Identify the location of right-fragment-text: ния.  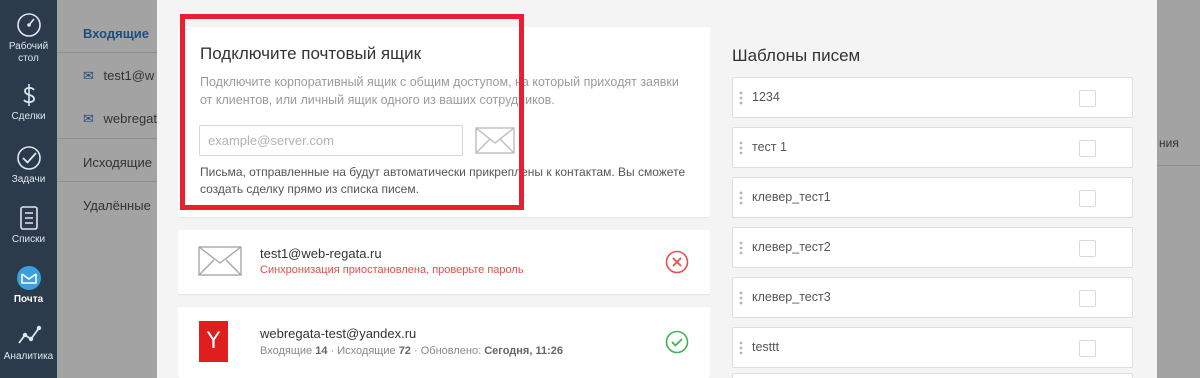
(1169, 143).